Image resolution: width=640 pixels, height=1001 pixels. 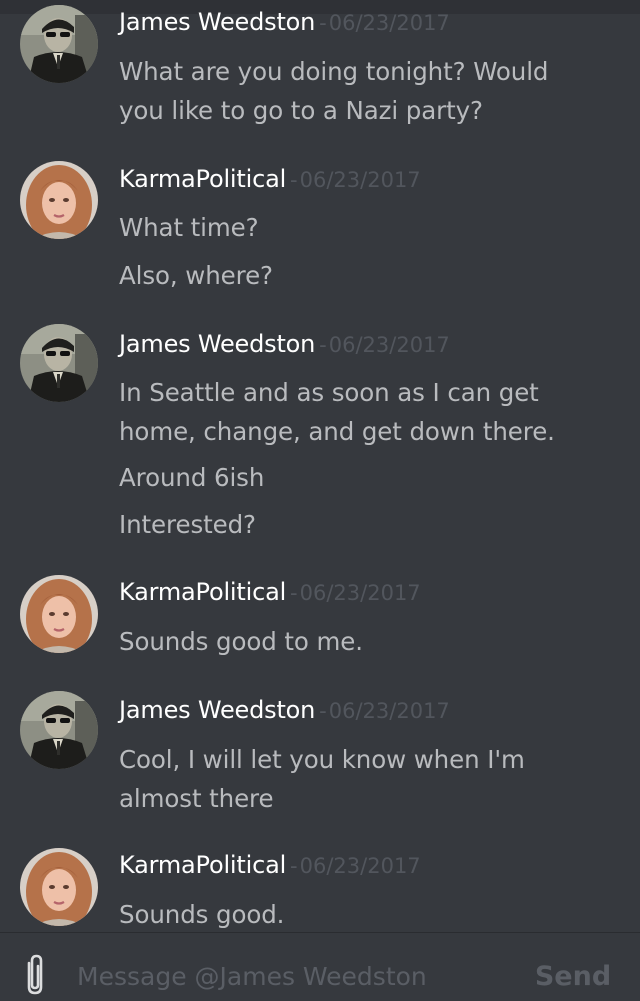 What do you see at coordinates (35, 975) in the screenshot?
I see `paperclip-icon` at bounding box center [35, 975].